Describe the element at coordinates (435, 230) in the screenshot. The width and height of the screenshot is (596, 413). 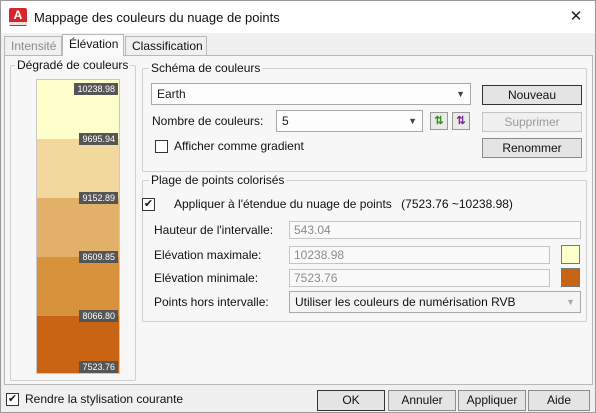
I see `interval-height-field: 543.04` at that location.